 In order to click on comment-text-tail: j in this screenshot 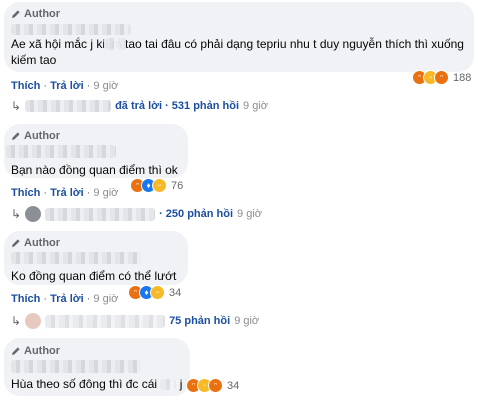, I will do `click(181, 384)`.